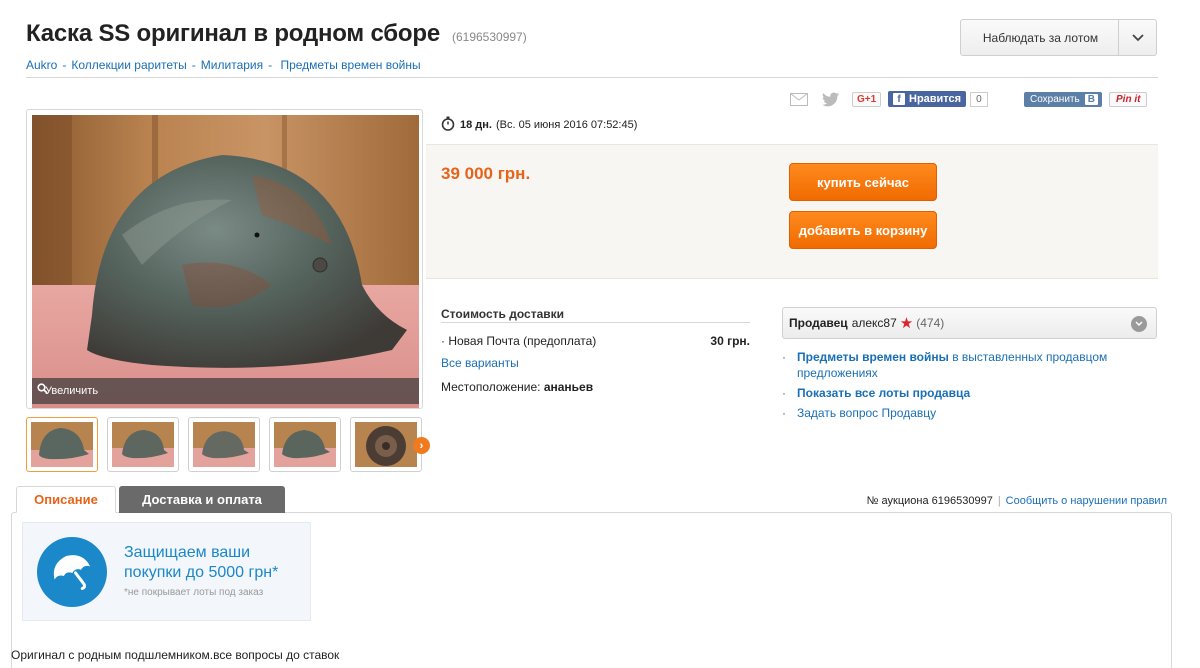  I want to click on seller-rating: (474), so click(930, 323).